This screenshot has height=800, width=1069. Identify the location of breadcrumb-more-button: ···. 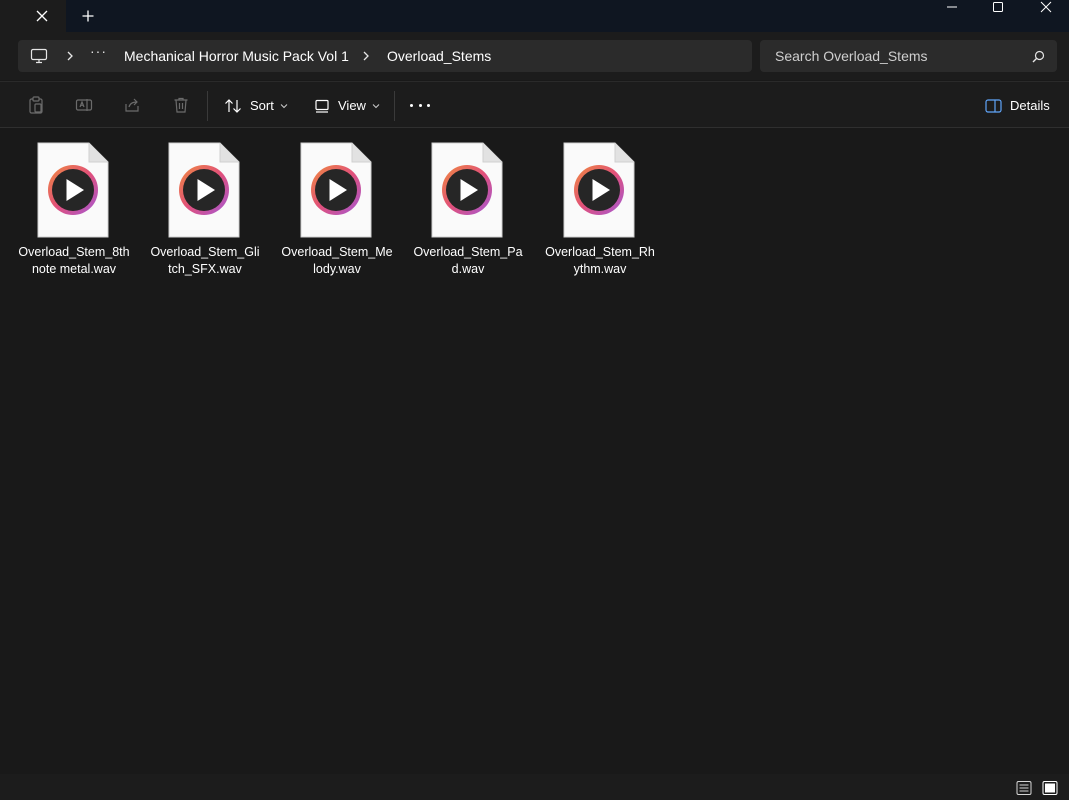
(99, 54).